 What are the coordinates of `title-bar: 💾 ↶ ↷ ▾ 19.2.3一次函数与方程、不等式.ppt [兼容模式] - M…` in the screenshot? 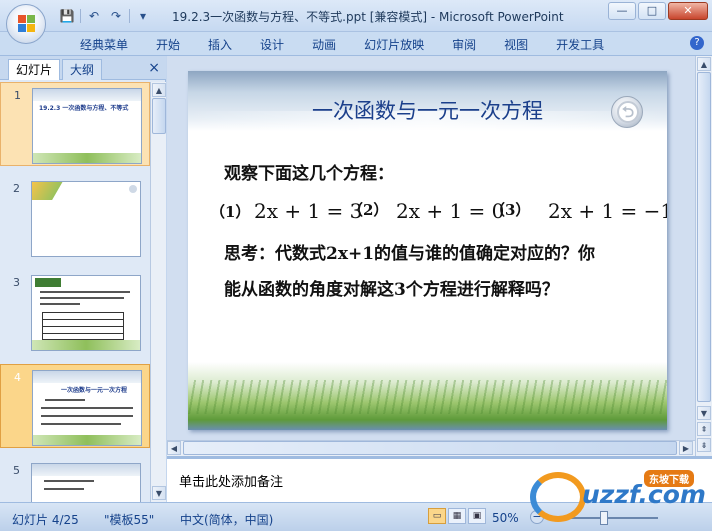 It's located at (356, 16).